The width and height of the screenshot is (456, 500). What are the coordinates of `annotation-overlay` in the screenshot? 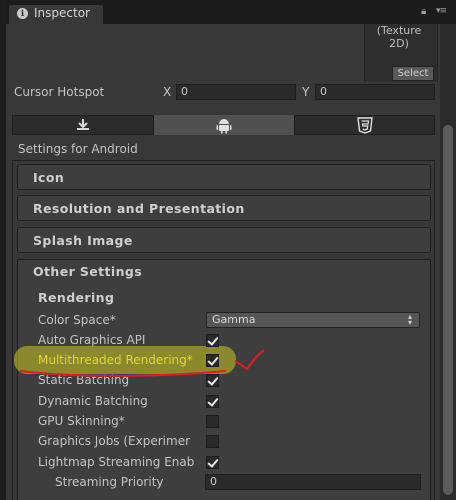 It's located at (142, 363).